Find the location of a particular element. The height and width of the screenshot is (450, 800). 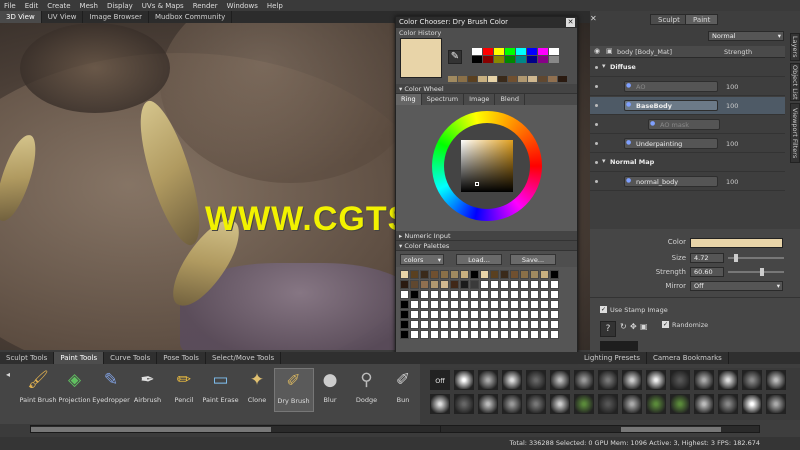

stamp-tray-scrollbar is located at coordinates (600, 429).